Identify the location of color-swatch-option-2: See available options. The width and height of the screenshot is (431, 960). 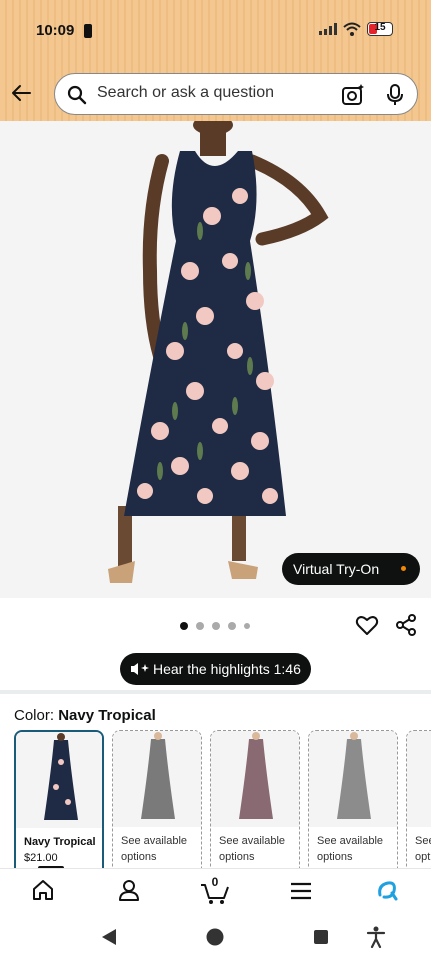
(157, 800).